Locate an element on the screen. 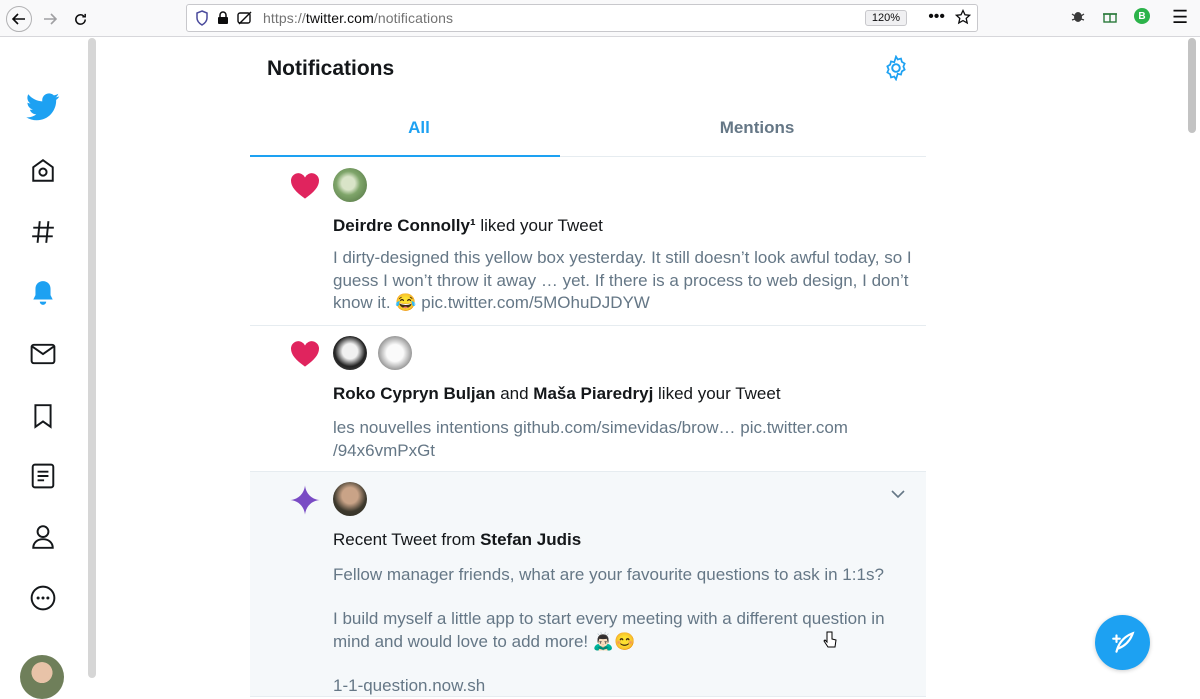  mouse-cursor-icon is located at coordinates (830, 642).